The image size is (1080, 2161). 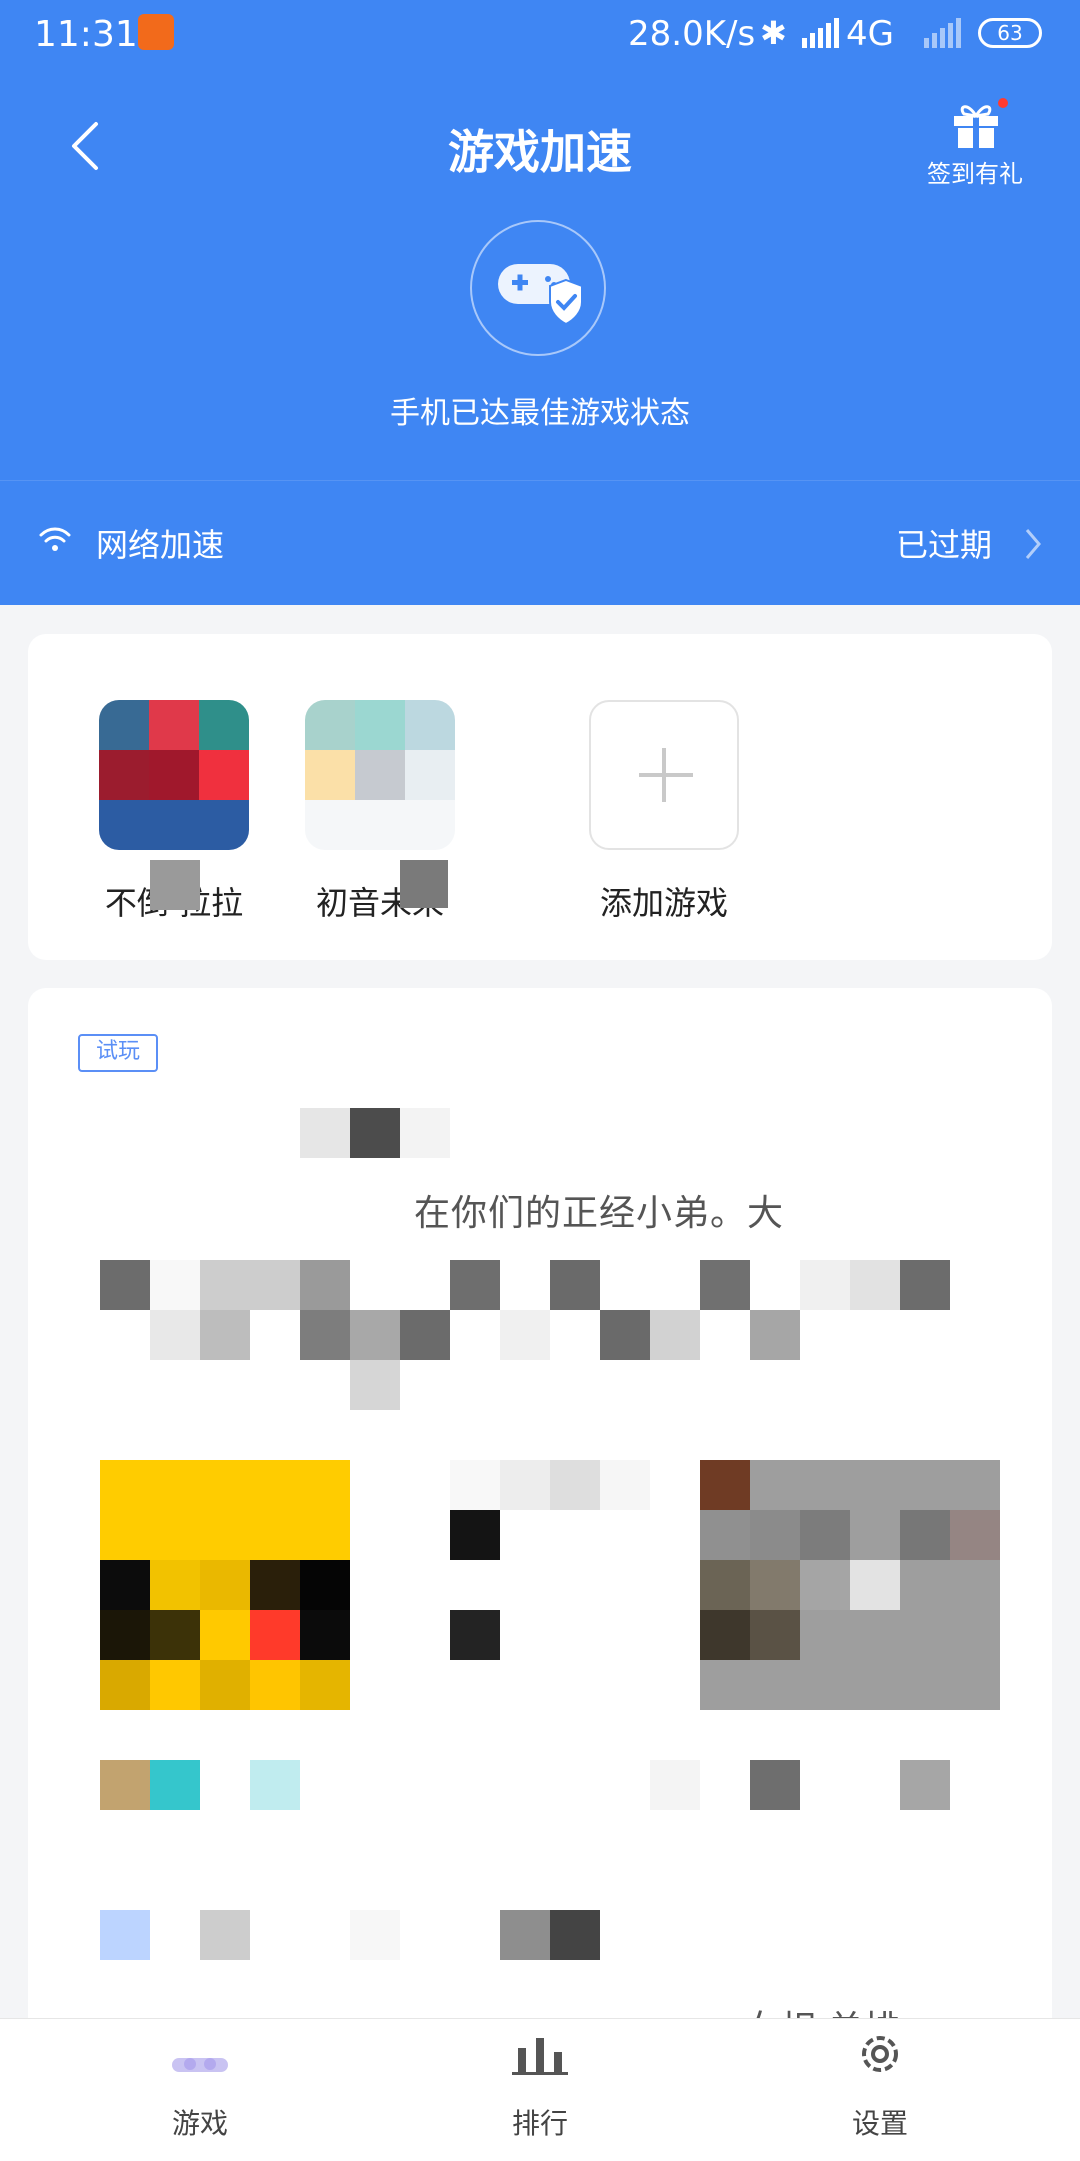 What do you see at coordinates (1033, 544) in the screenshot?
I see `chevron-right-icon` at bounding box center [1033, 544].